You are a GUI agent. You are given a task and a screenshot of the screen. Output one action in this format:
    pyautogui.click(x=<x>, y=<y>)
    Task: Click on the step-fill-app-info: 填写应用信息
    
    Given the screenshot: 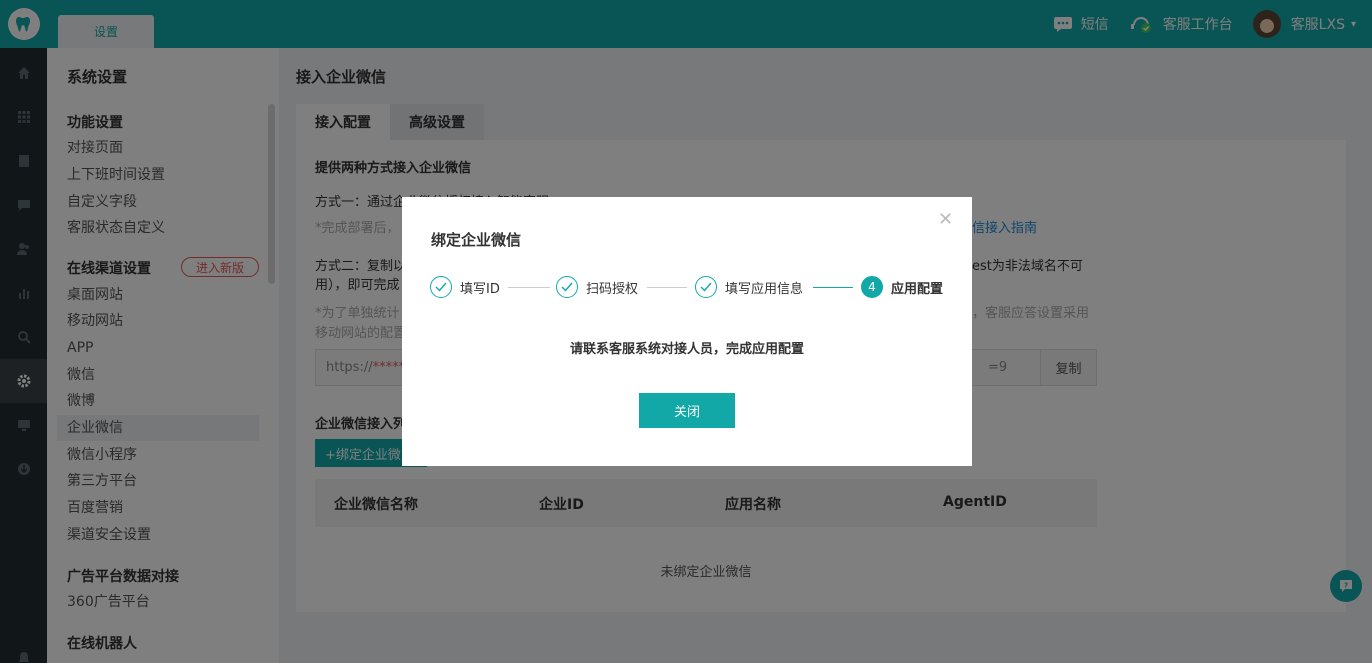 What is the action you would take?
    pyautogui.click(x=749, y=287)
    